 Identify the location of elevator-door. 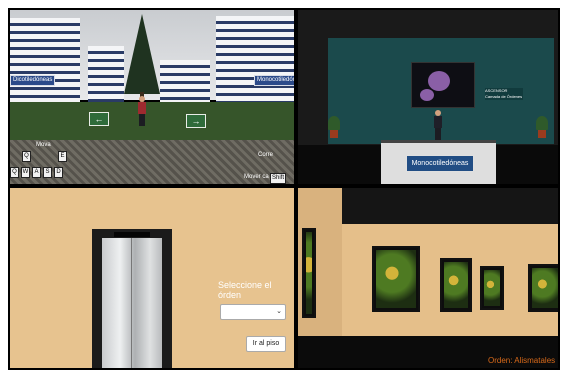
(132, 303).